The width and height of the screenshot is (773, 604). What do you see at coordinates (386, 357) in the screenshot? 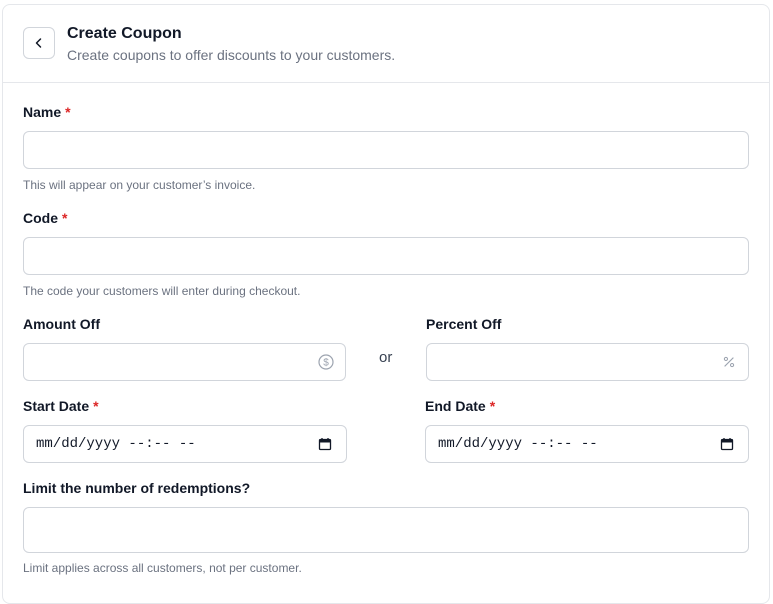
I see `or-separator: or` at bounding box center [386, 357].